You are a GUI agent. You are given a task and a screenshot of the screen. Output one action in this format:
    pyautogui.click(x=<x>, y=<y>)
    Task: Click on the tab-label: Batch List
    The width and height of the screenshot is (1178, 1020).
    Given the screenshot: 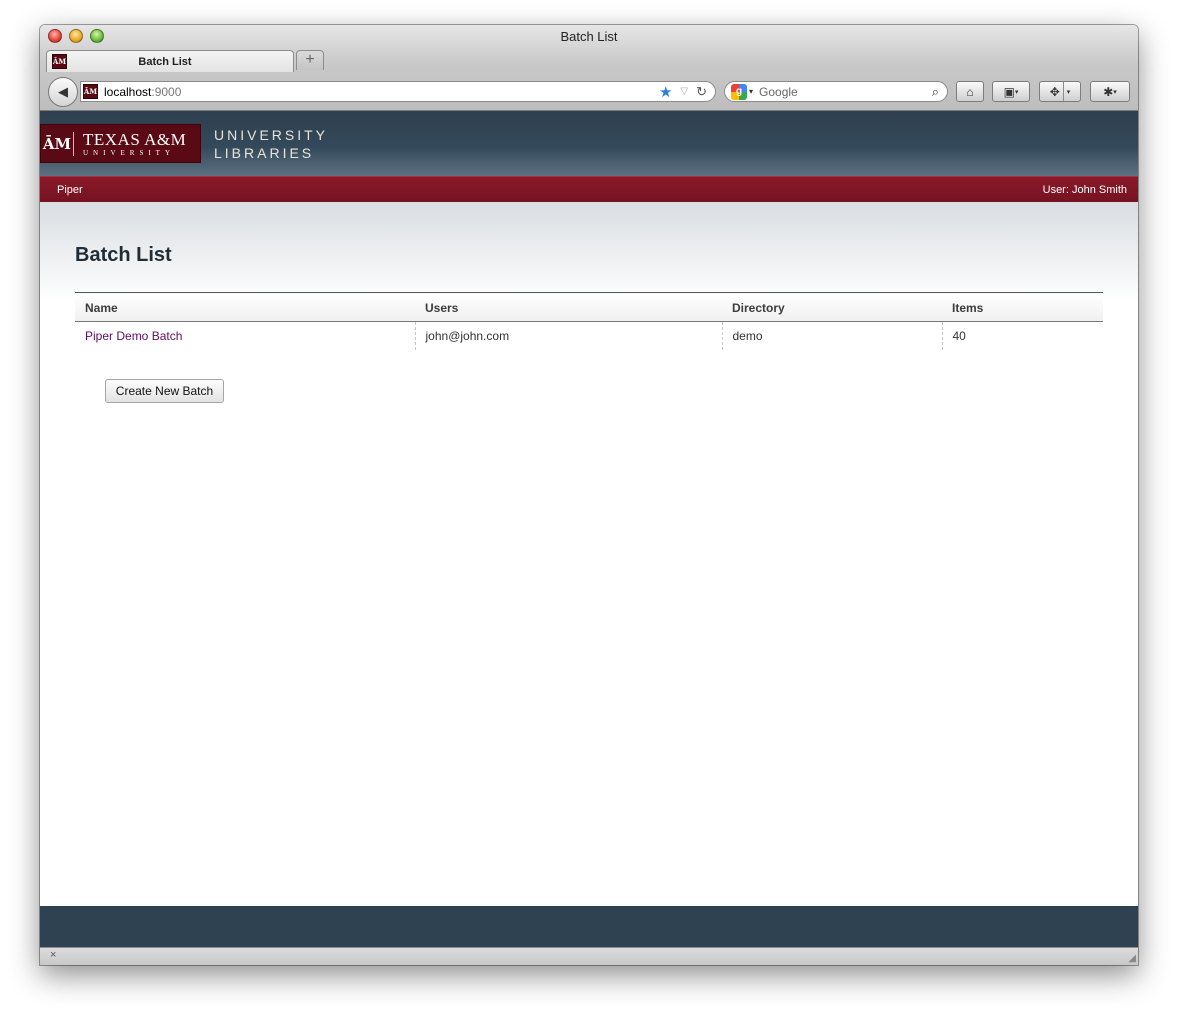 What is the action you would take?
    pyautogui.click(x=165, y=61)
    